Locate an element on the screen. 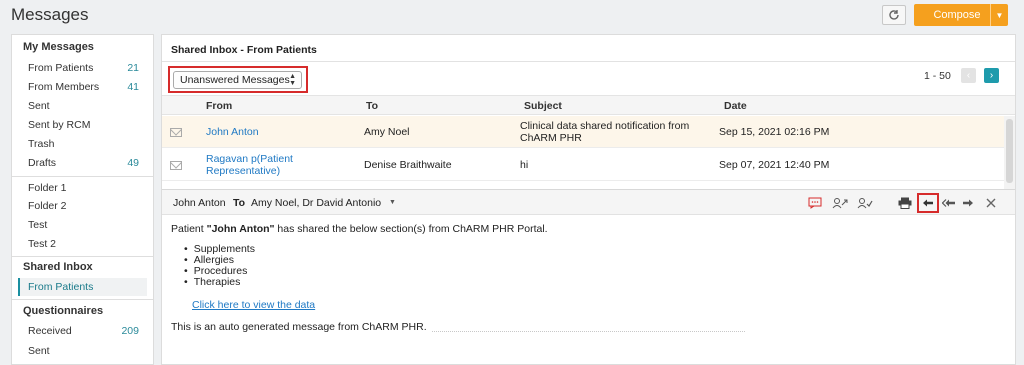 The image size is (1024, 365). table-header: From To Subject Date is located at coordinates (588, 105).